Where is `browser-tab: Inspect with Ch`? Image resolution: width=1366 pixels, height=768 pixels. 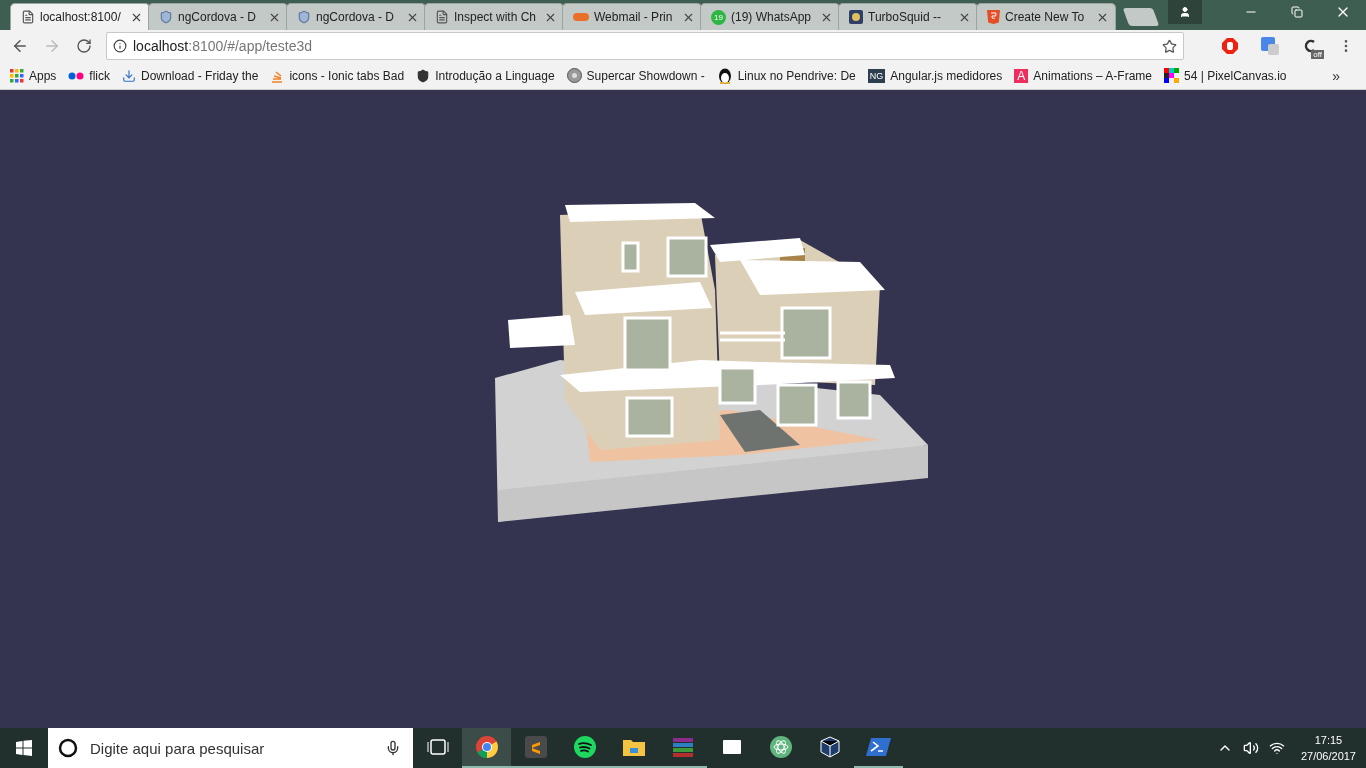
browser-tab: Inspect with Ch is located at coordinates (494, 16).